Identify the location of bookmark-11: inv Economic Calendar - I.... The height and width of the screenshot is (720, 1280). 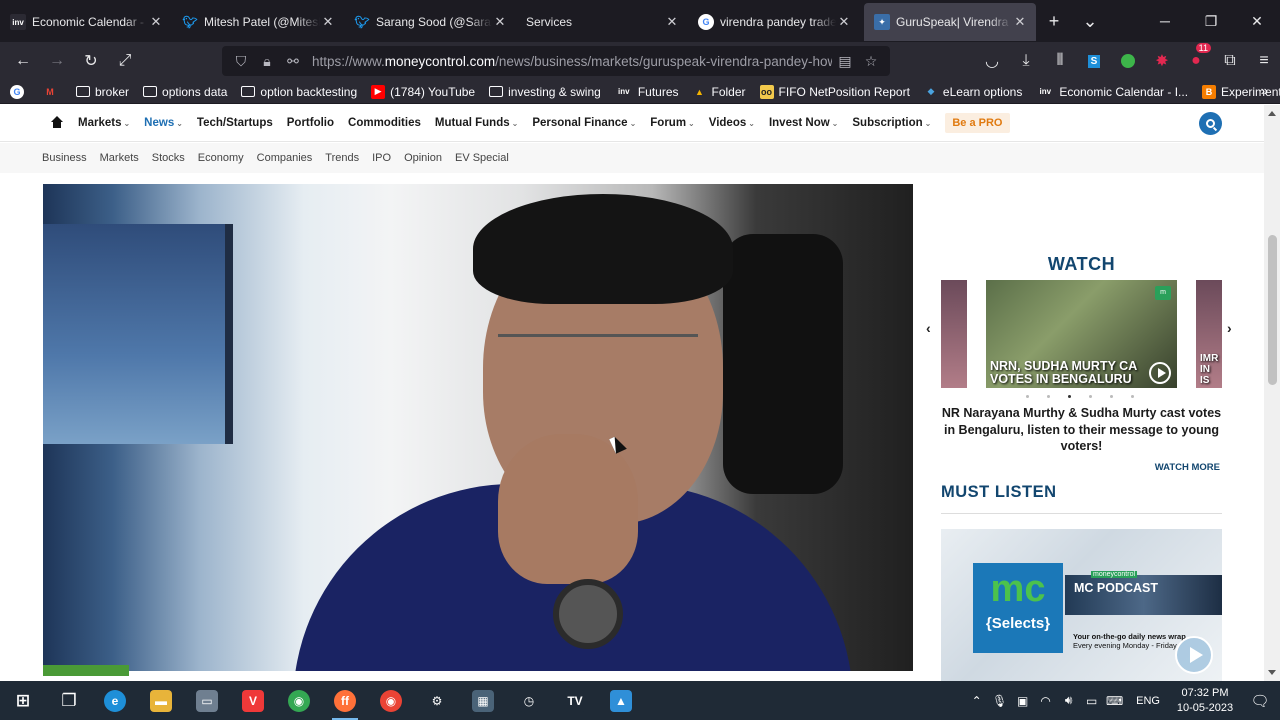
(1112, 92).